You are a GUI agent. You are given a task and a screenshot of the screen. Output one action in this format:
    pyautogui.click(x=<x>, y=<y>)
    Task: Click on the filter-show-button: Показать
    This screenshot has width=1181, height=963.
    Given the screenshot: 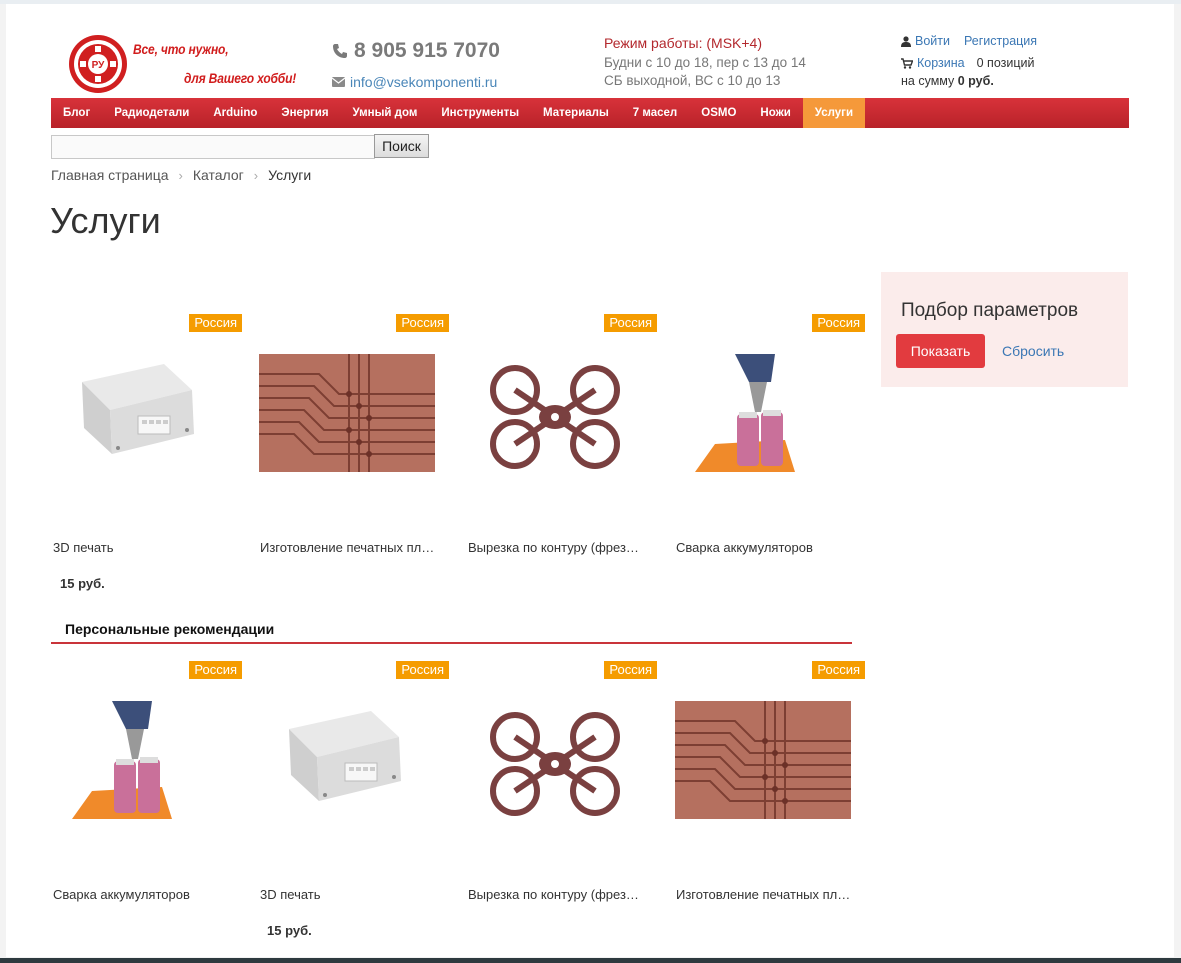 What is the action you would take?
    pyautogui.click(x=940, y=351)
    